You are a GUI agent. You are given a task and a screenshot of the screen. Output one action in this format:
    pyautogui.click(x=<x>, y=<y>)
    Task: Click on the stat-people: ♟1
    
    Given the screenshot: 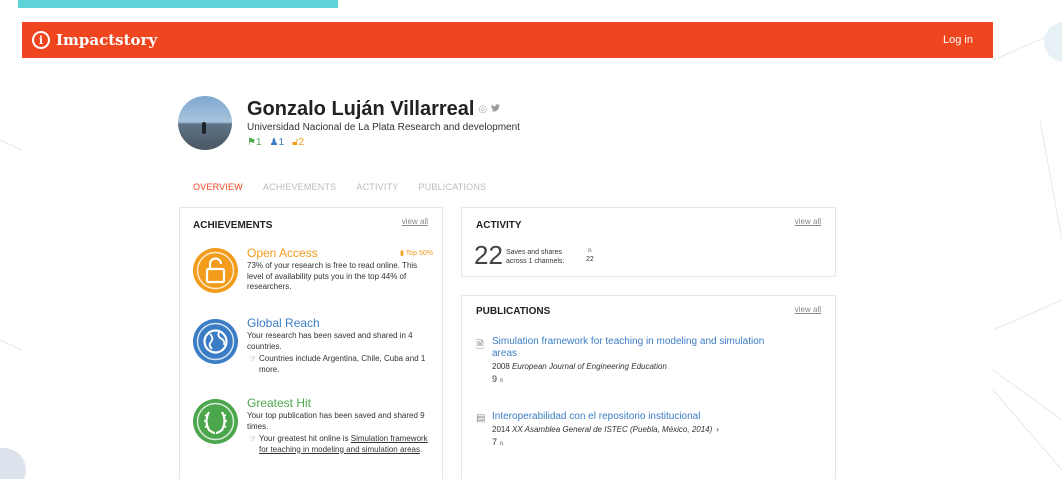 What is the action you would take?
    pyautogui.click(x=277, y=142)
    